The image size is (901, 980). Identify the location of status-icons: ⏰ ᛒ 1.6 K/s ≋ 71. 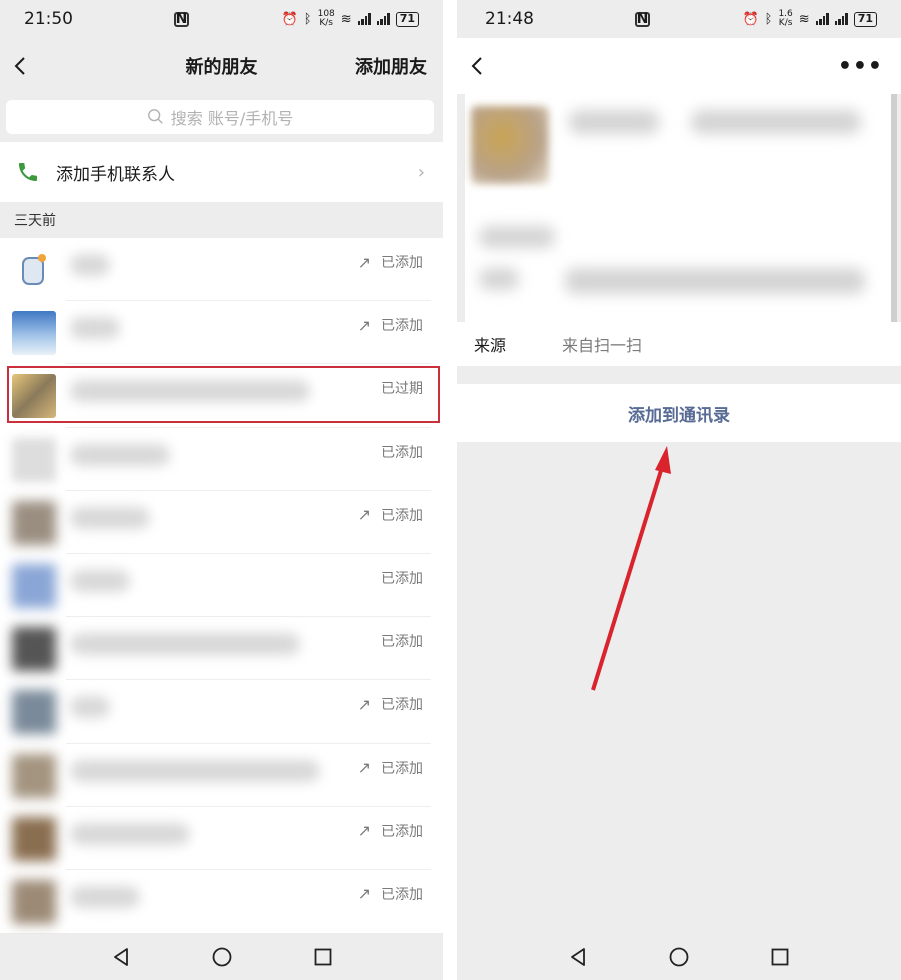
(809, 19).